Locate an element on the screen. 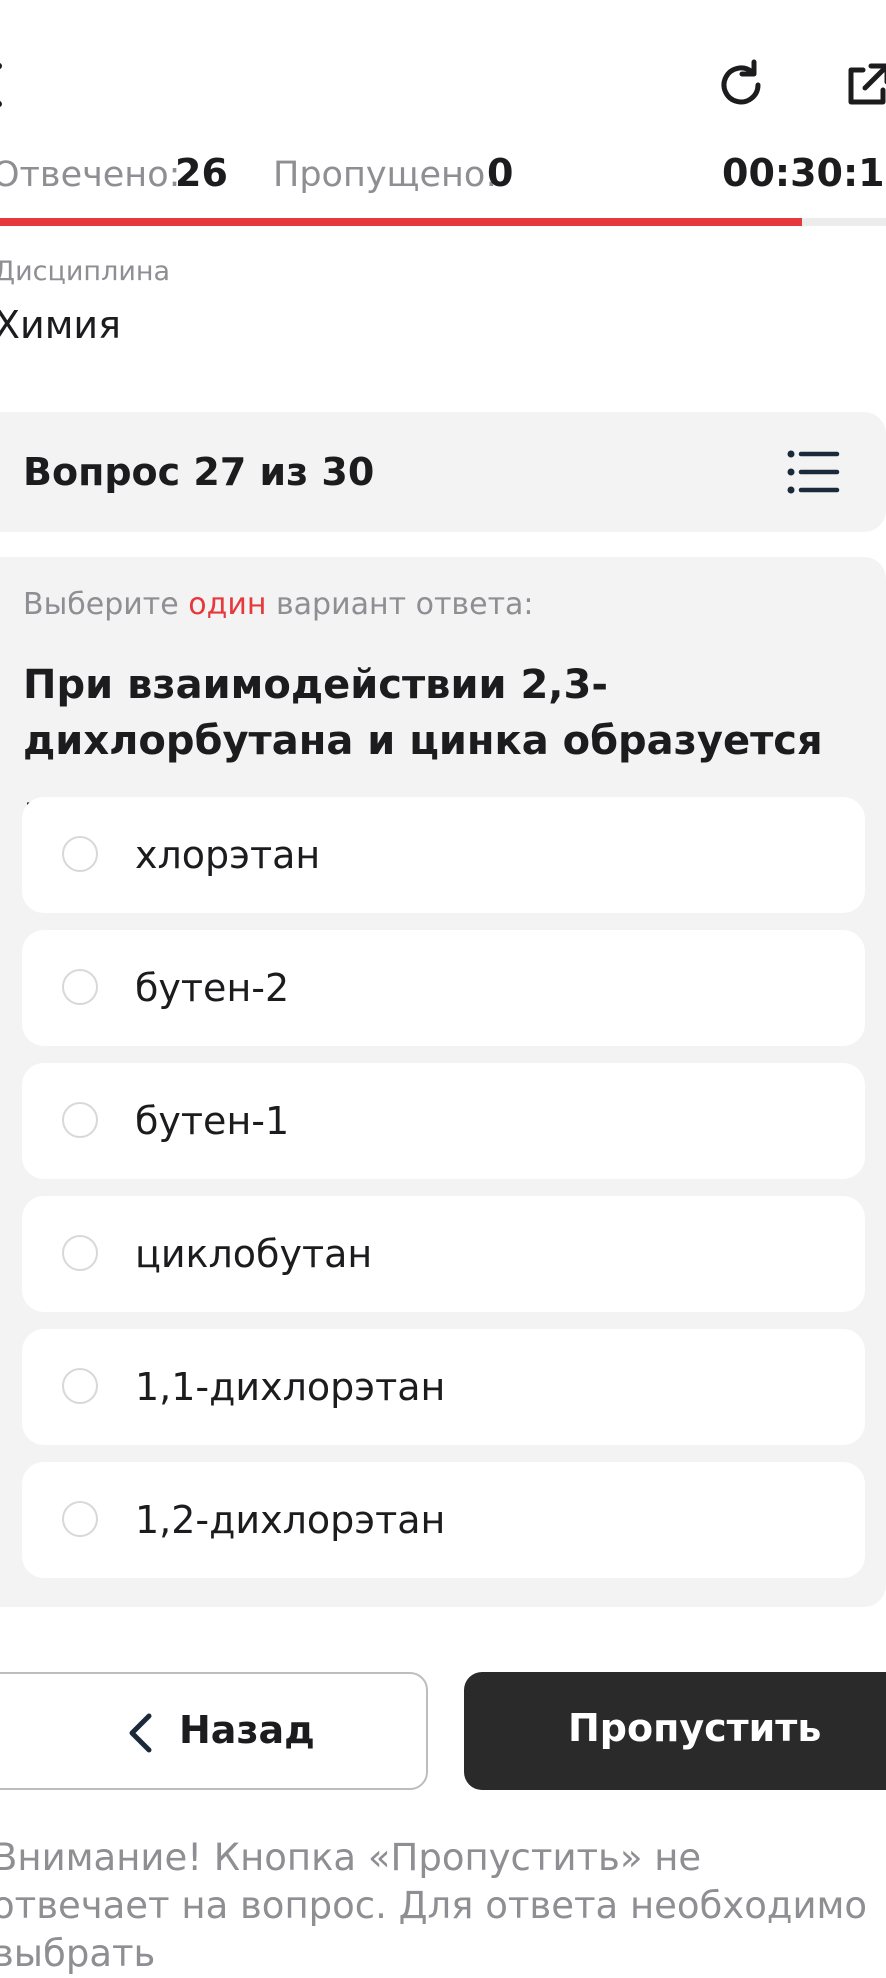 The width and height of the screenshot is (886, 1978). answer-option: циклобутан is located at coordinates (443, 1254).